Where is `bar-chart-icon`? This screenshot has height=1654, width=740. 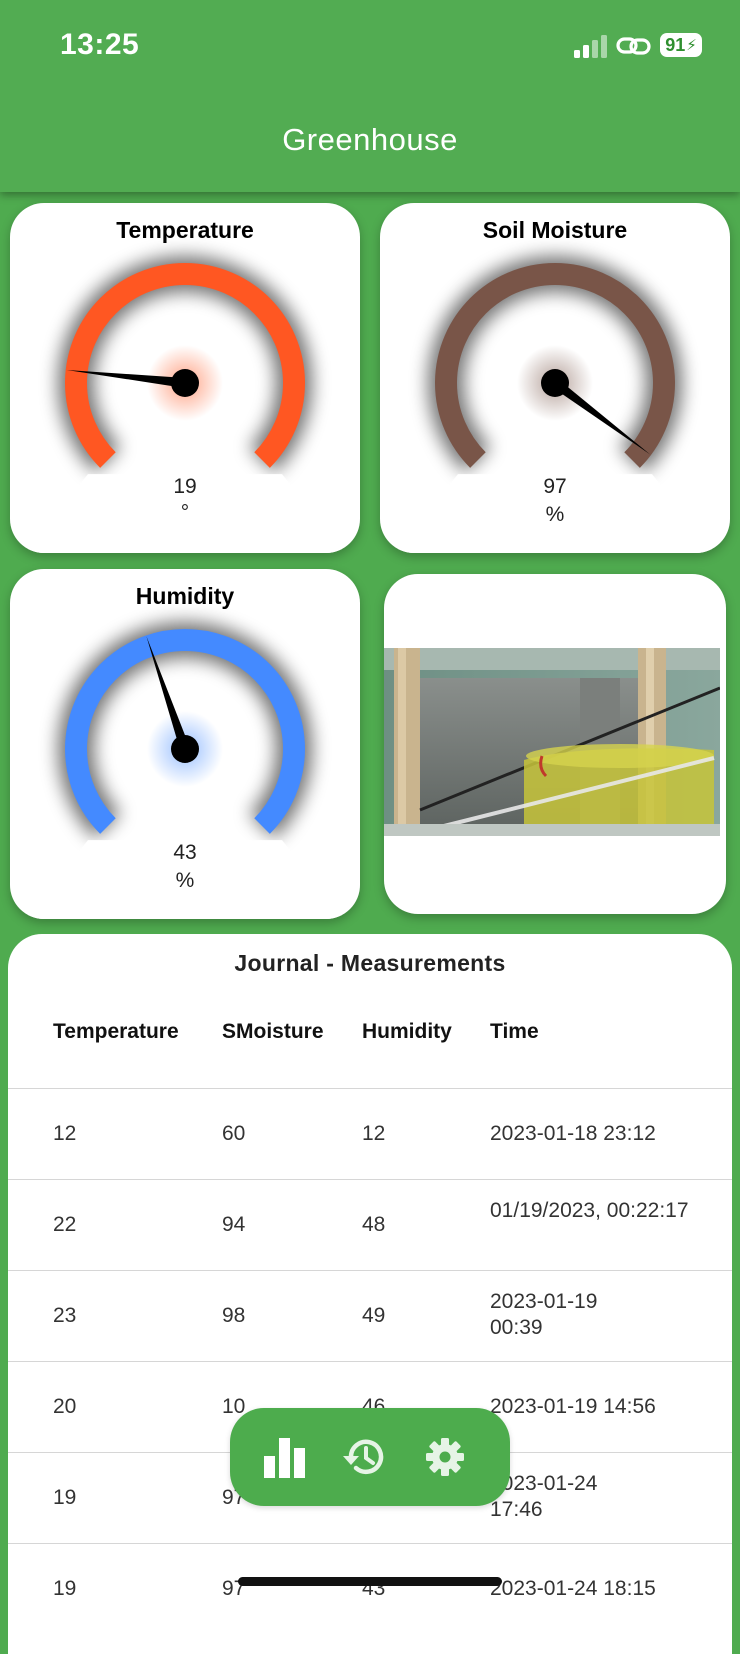
bar-chart-icon is located at coordinates (285, 1457).